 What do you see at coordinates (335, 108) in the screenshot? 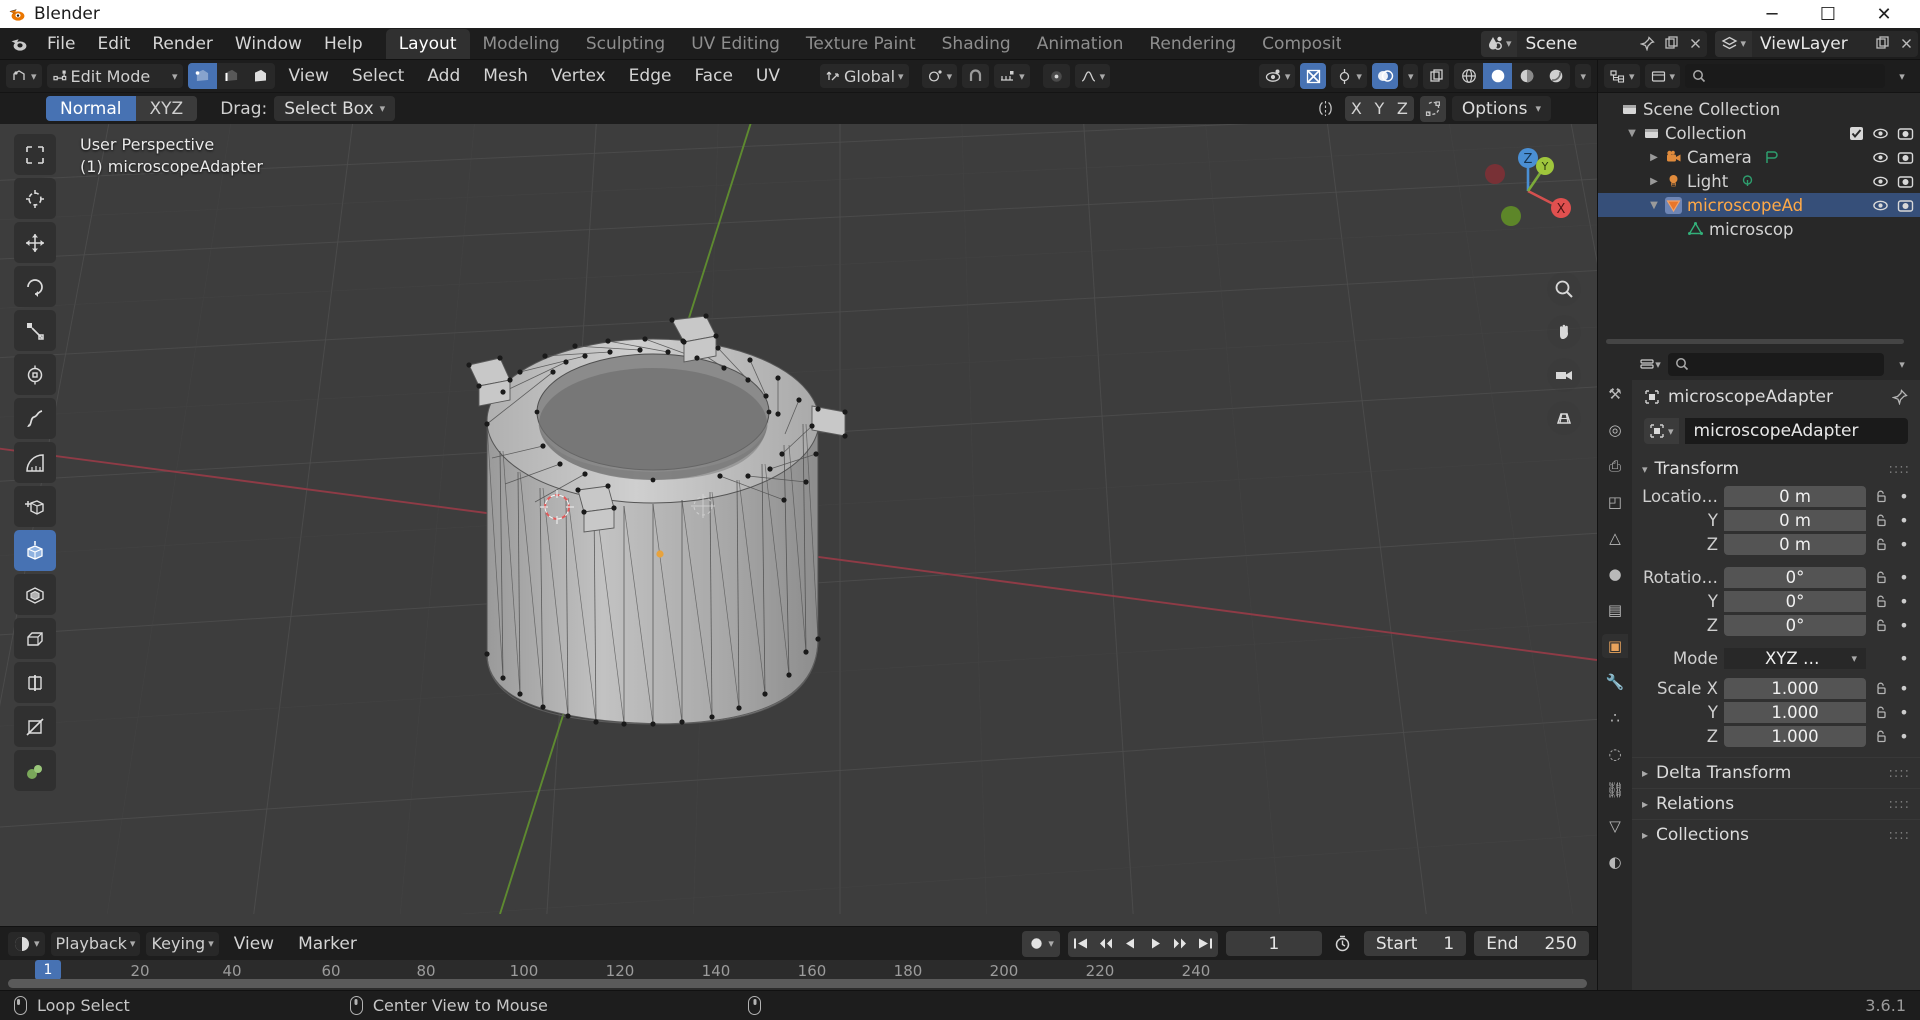
I see `drag-mode-selector: Select Box ▾` at bounding box center [335, 108].